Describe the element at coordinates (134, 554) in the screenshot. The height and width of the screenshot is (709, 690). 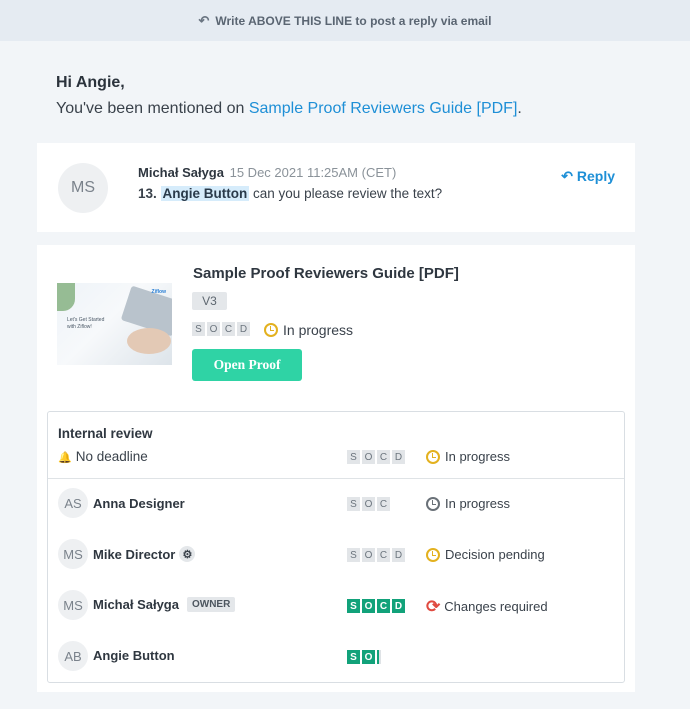
I see `reviewer-name-text: Mike Director` at that location.